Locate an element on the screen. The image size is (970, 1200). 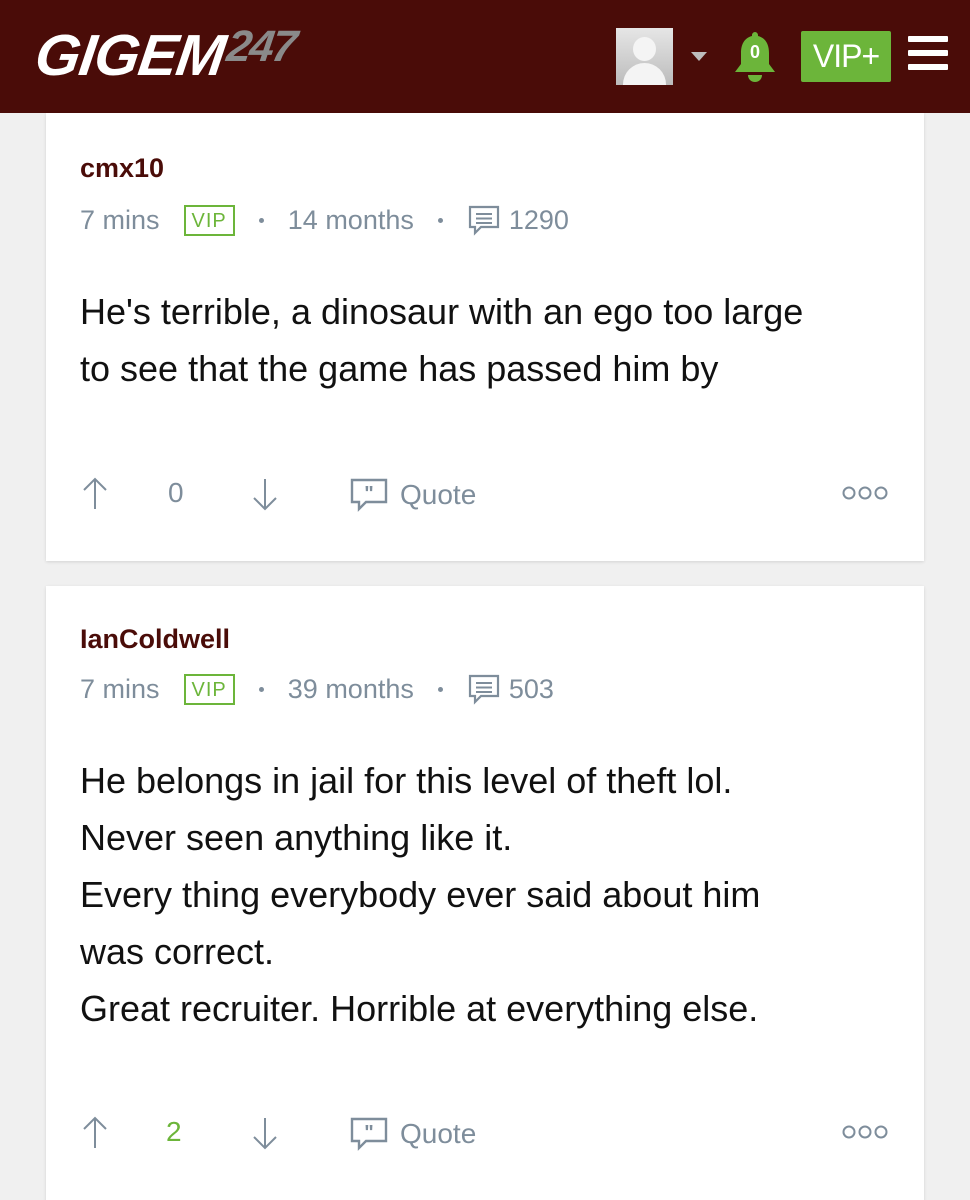
member-tenure: 39 months is located at coordinates (350, 688).